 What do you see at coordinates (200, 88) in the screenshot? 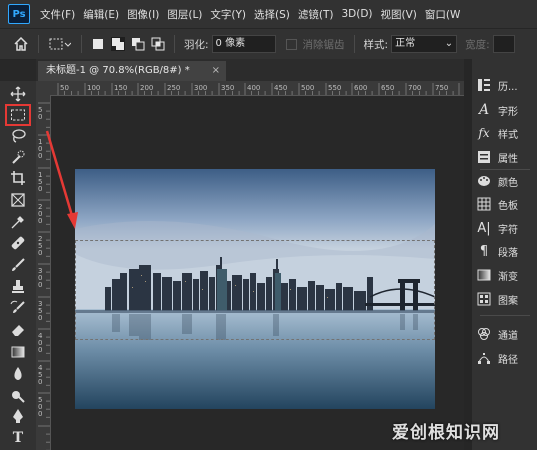
I see `ruler-label: 300` at bounding box center [200, 88].